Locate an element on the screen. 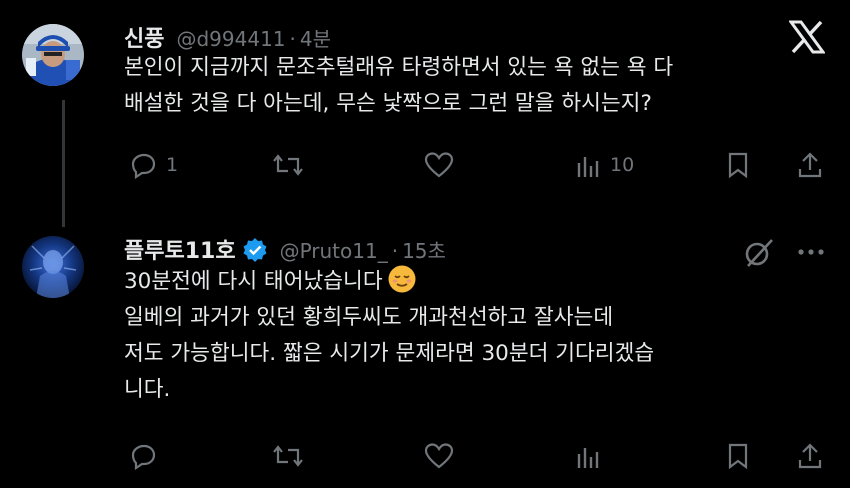  display-name: 신풍 is located at coordinates (144, 37).